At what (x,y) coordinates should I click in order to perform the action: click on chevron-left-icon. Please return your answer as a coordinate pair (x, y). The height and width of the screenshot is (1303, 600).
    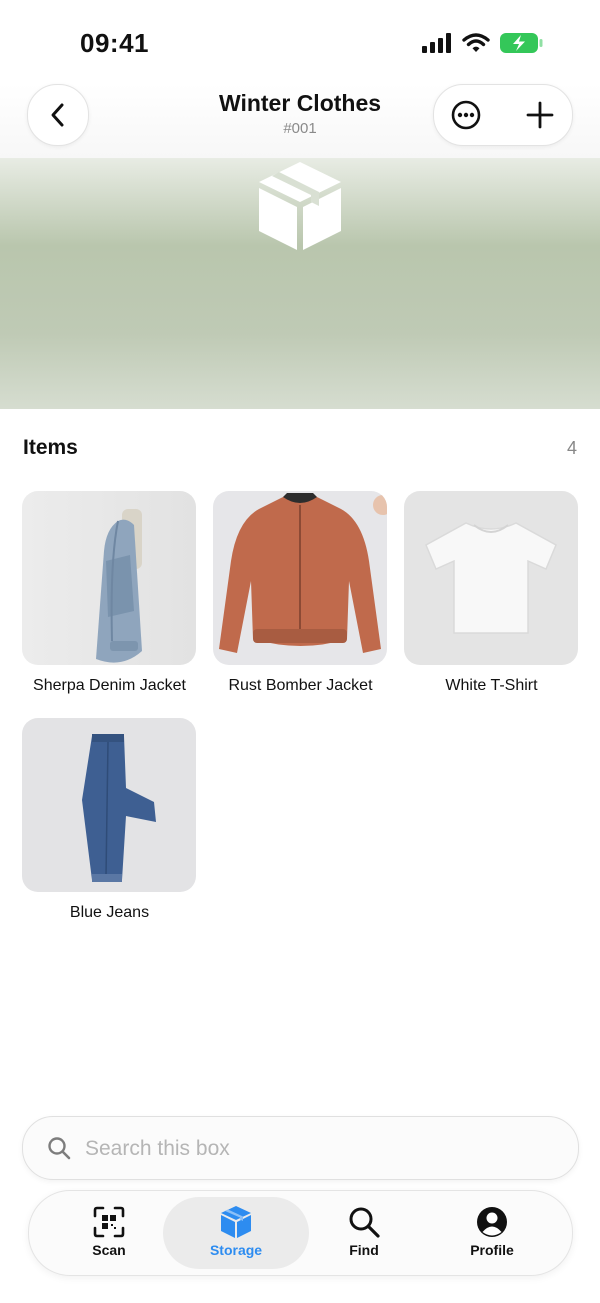
    Looking at the image, I should click on (57, 115).